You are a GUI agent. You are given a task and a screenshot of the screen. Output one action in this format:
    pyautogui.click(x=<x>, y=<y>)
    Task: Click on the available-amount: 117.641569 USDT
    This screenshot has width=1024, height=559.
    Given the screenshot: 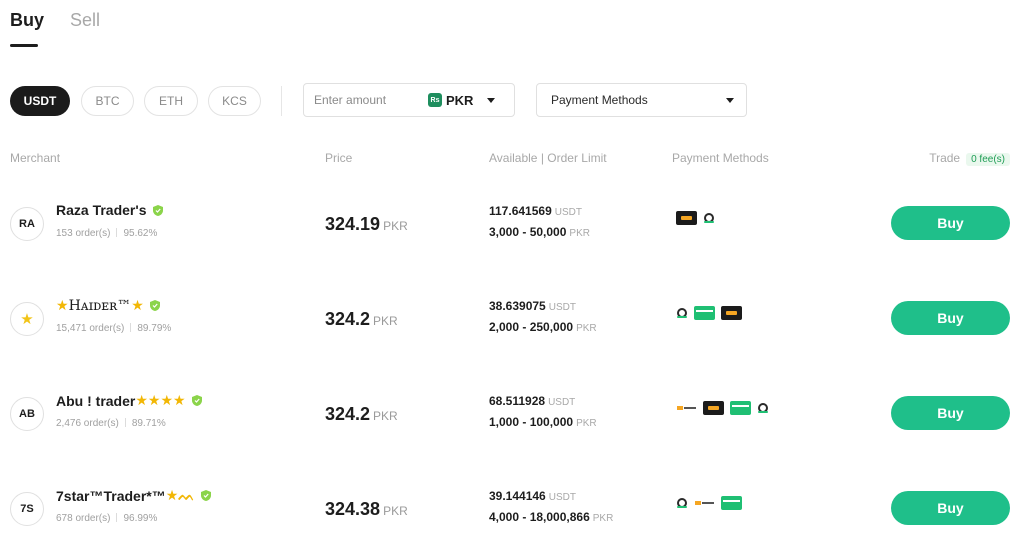 What is the action you would take?
    pyautogui.click(x=535, y=211)
    